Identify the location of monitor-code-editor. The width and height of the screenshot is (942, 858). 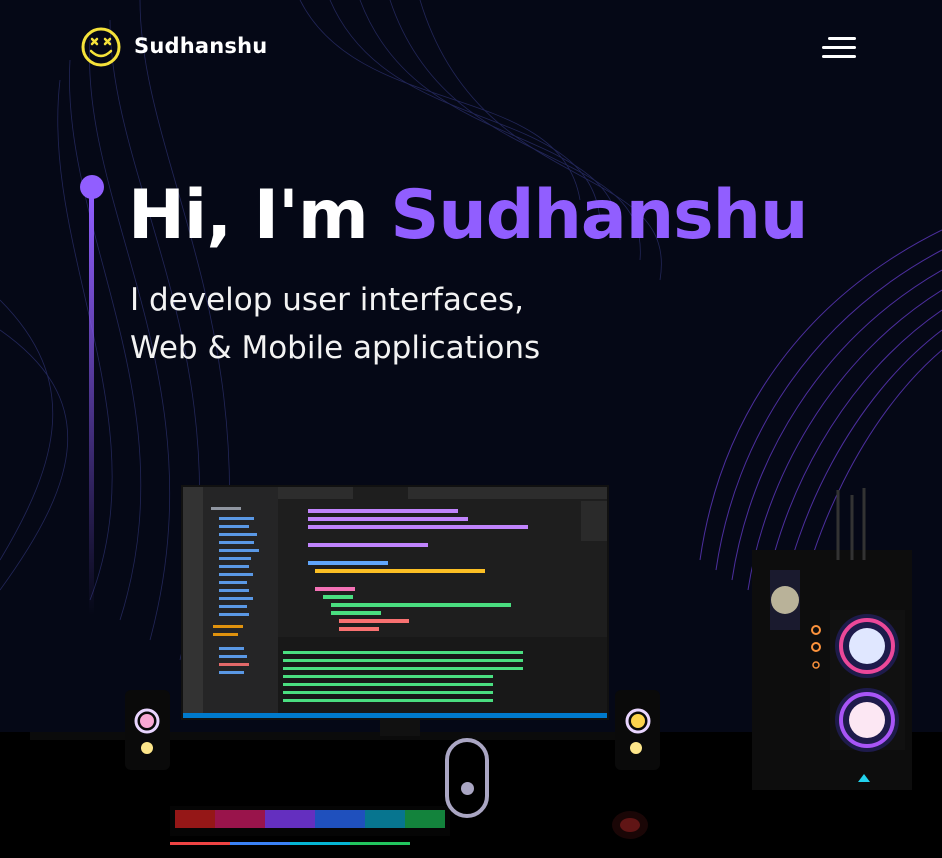
(395, 602).